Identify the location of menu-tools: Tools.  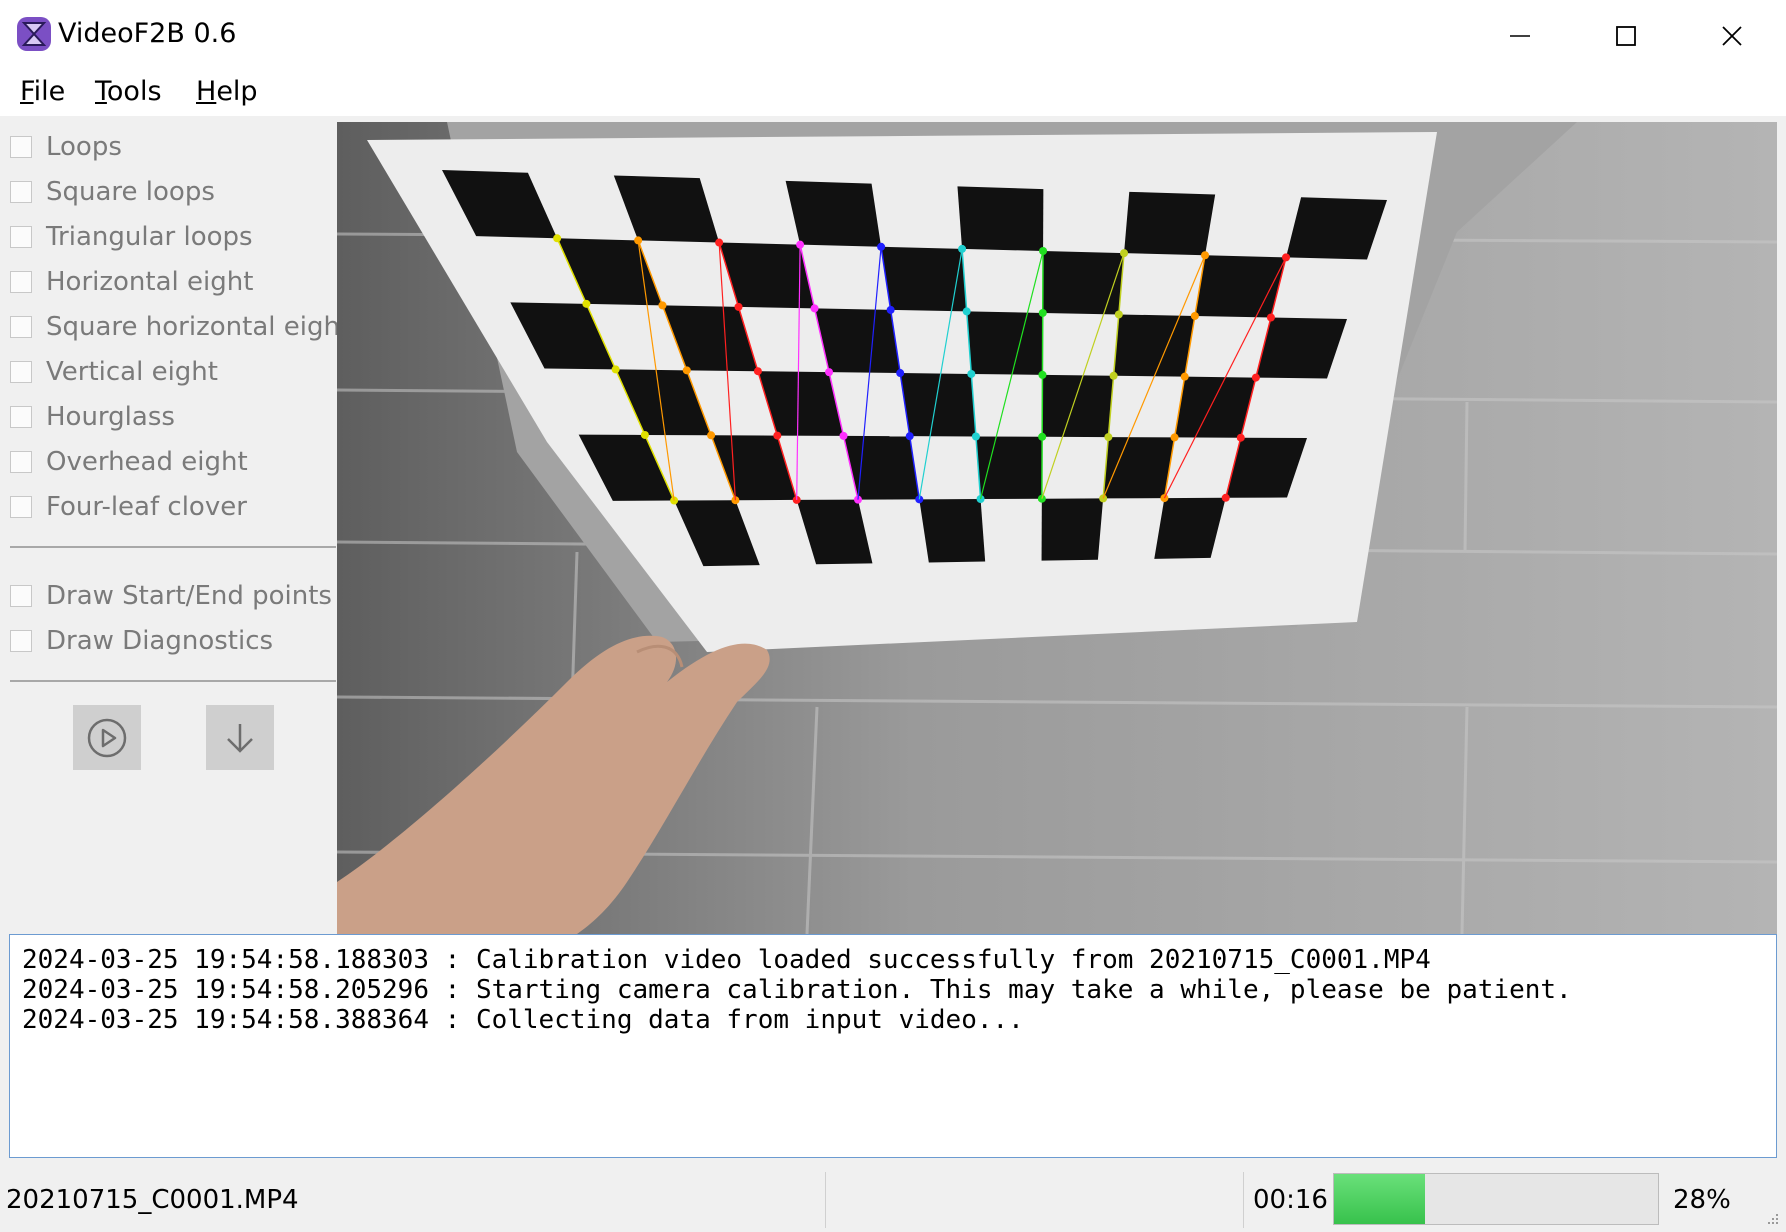
(128, 91).